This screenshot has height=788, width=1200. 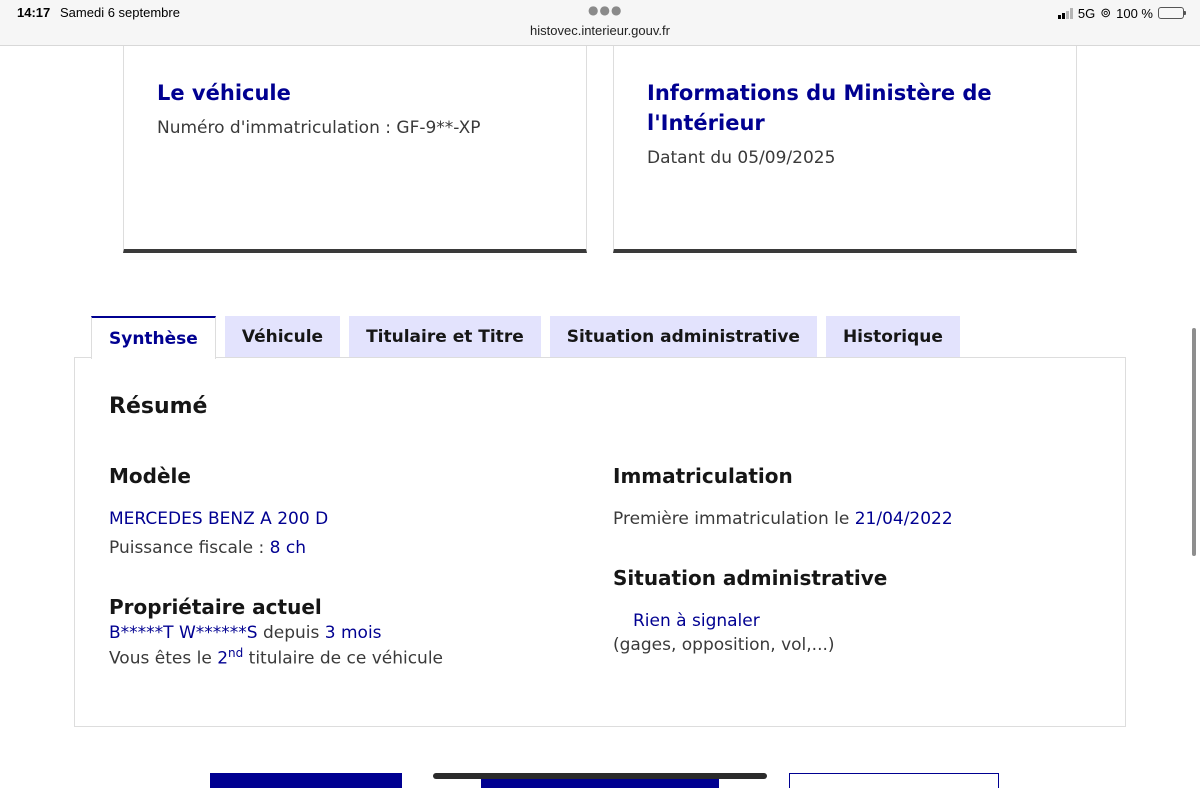 I want to click on fiscal-power-value: 8 ch, so click(x=287, y=548).